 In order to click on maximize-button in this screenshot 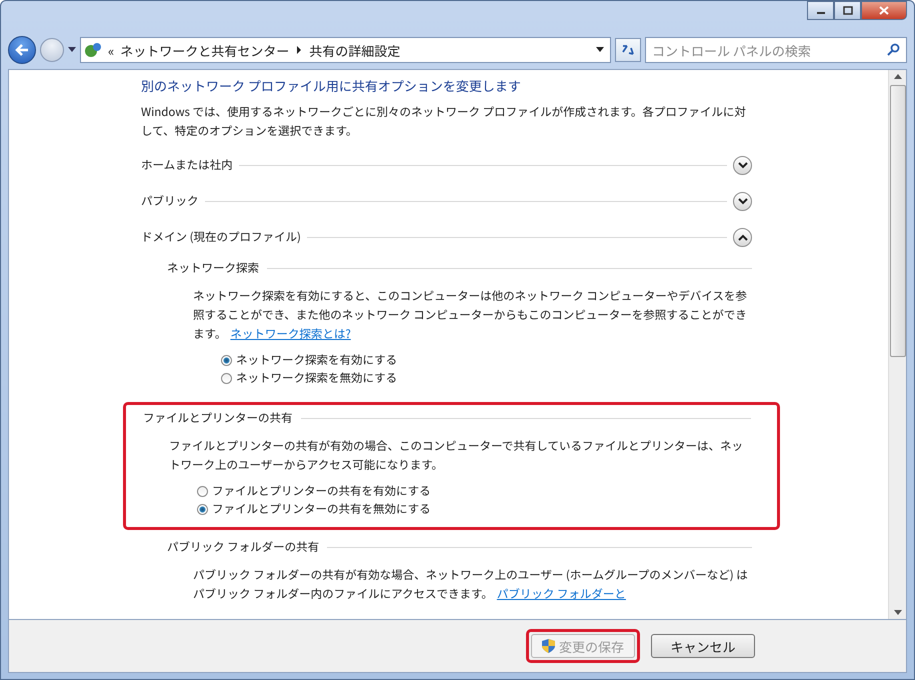, I will do `click(847, 10)`.